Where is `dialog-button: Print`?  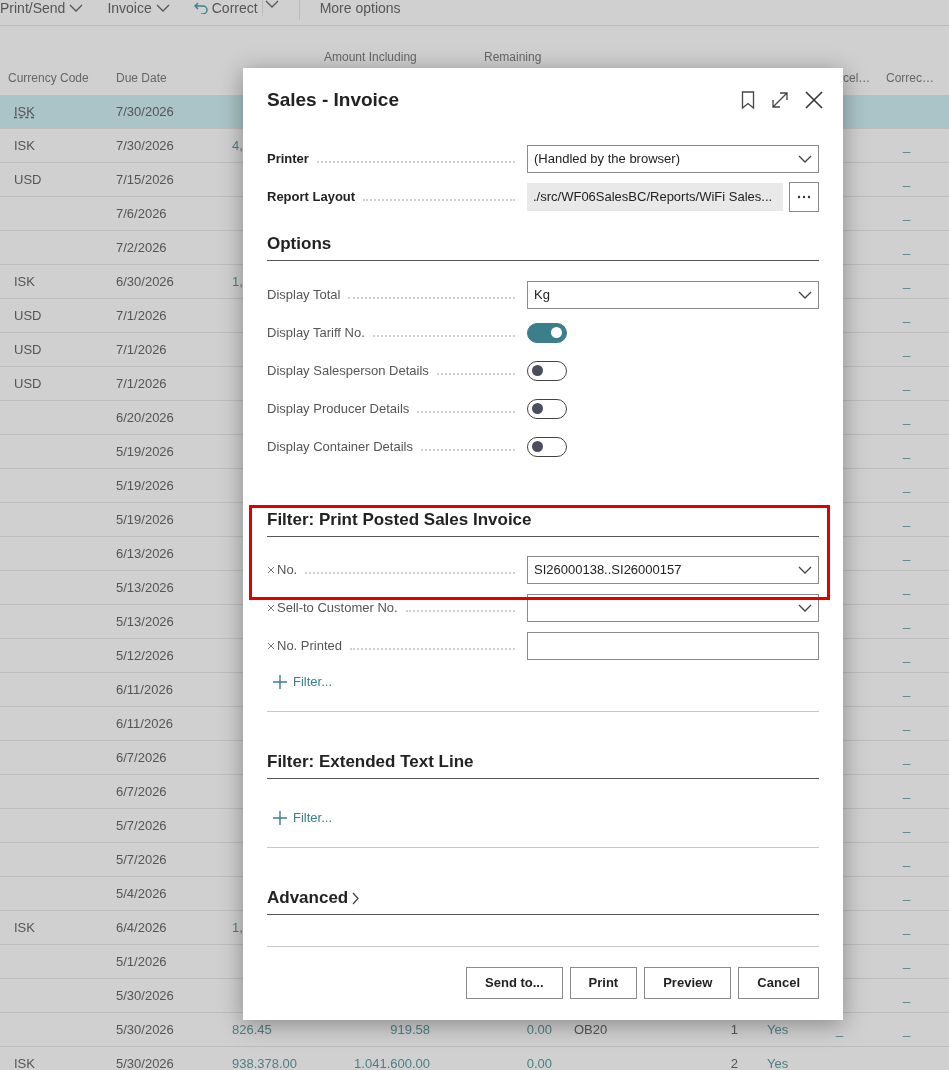
dialog-button: Print is located at coordinates (603, 983).